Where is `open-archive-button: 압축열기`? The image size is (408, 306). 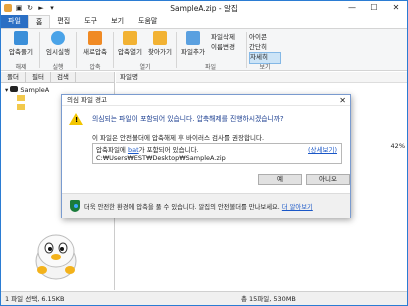 open-archive-button: 압축열기 is located at coordinates (130, 43).